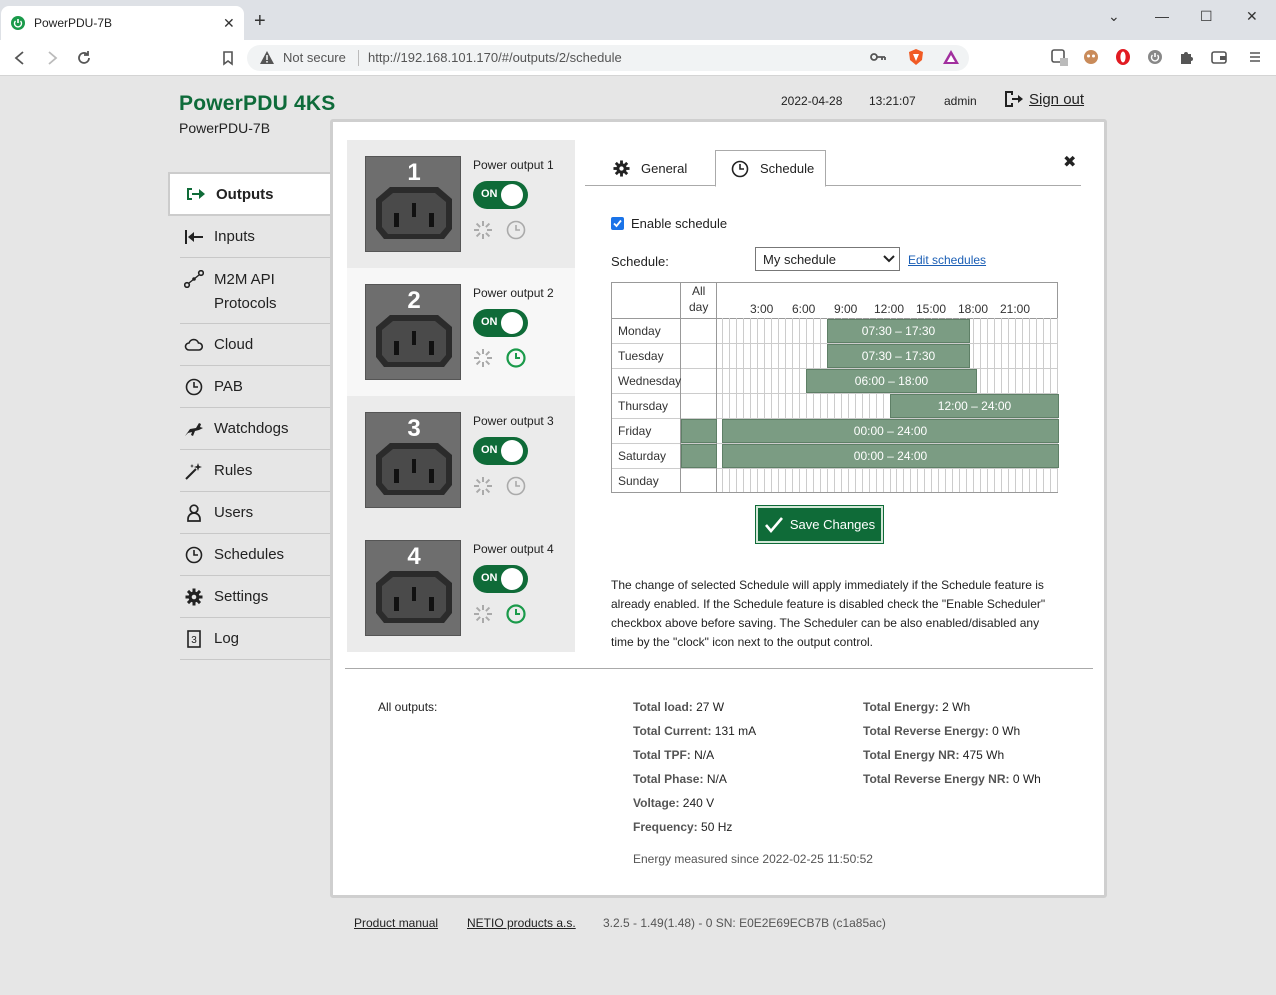 Image resolution: width=1276 pixels, height=995 pixels. I want to click on stat-value: 2 Wh, so click(956, 707).